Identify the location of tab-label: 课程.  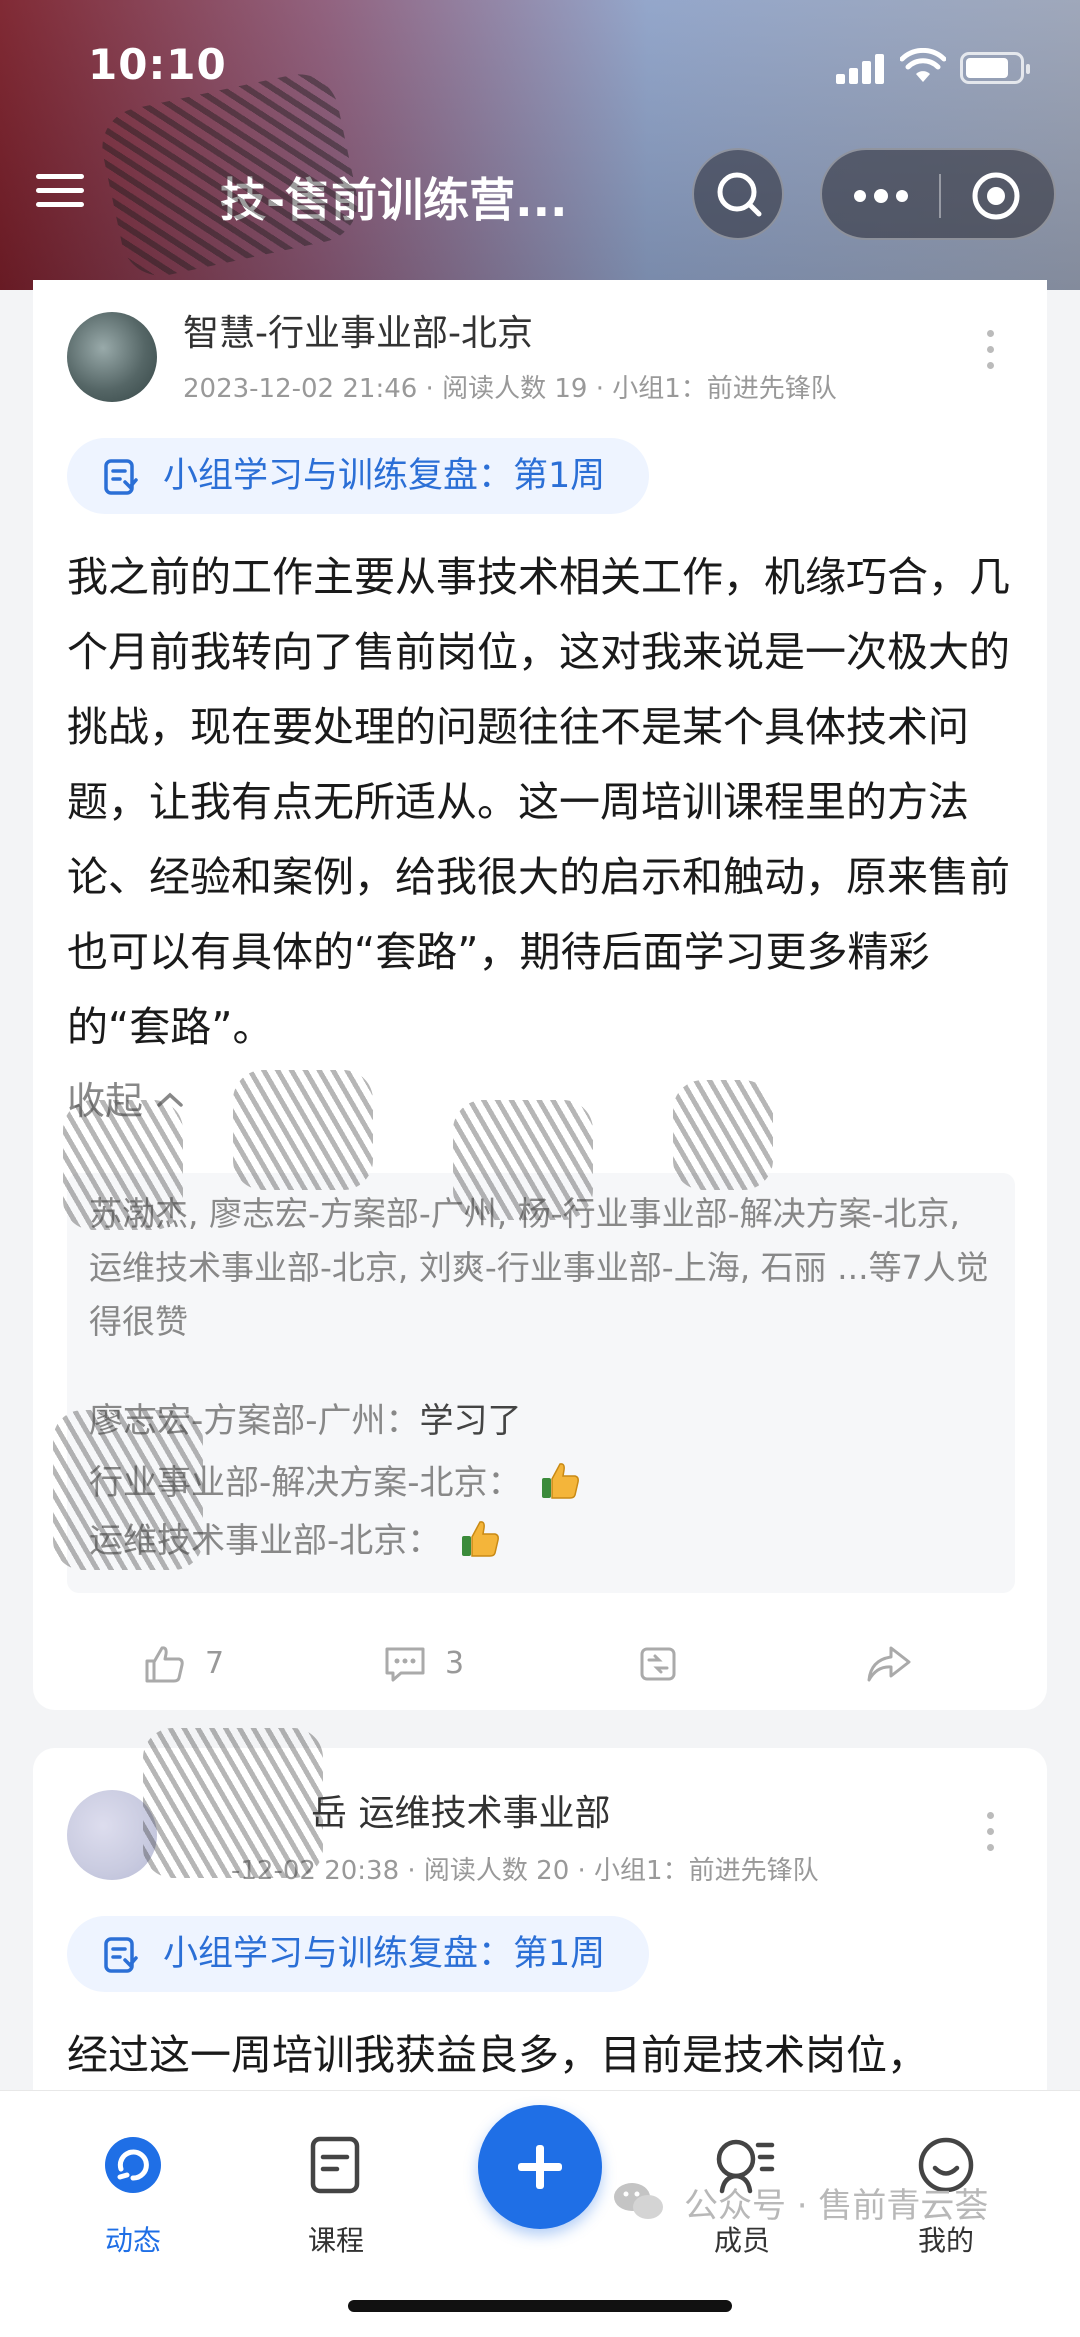
(335, 2240).